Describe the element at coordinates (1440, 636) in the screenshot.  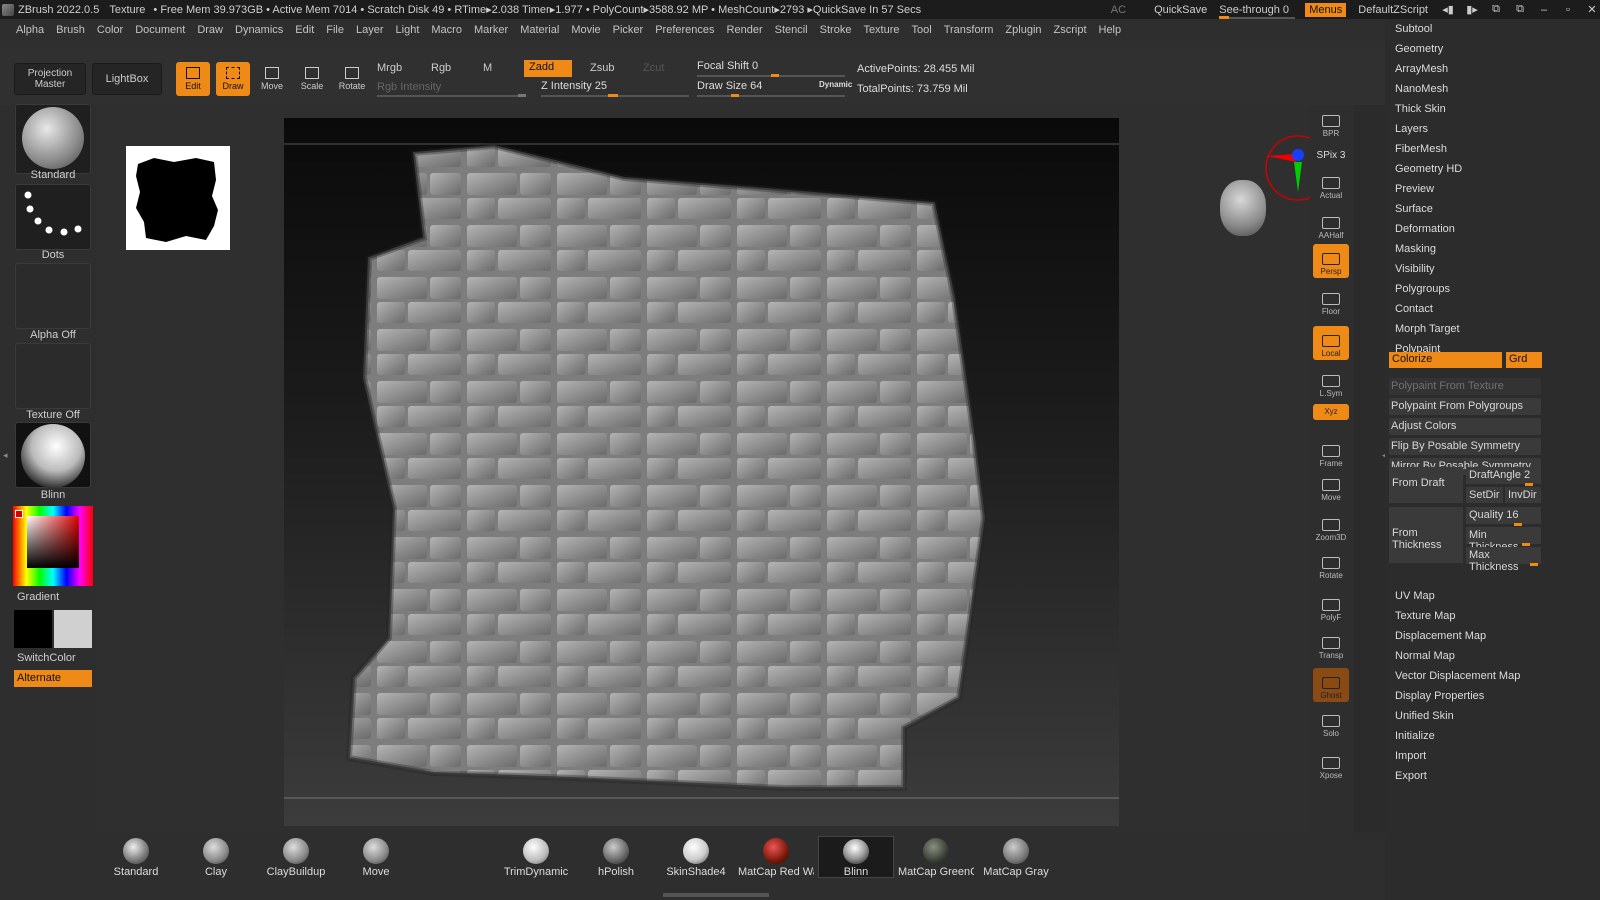
I see `tool-displacement-map: Displacement Map` at that location.